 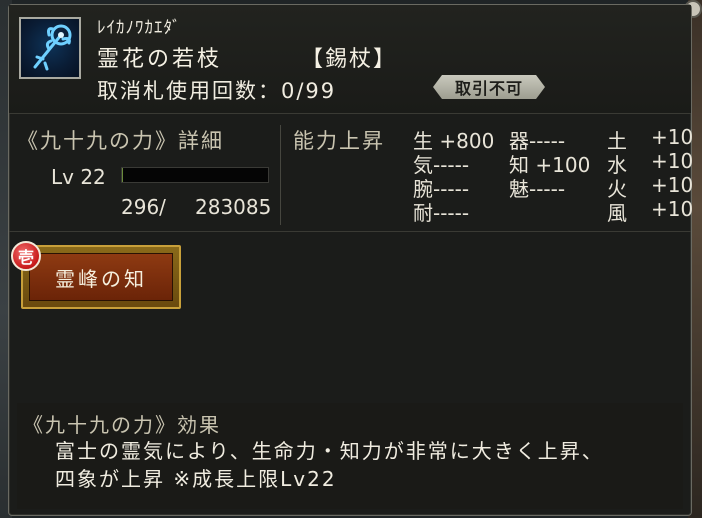 I want to click on stat-charm: 魅-----, so click(x=537, y=189).